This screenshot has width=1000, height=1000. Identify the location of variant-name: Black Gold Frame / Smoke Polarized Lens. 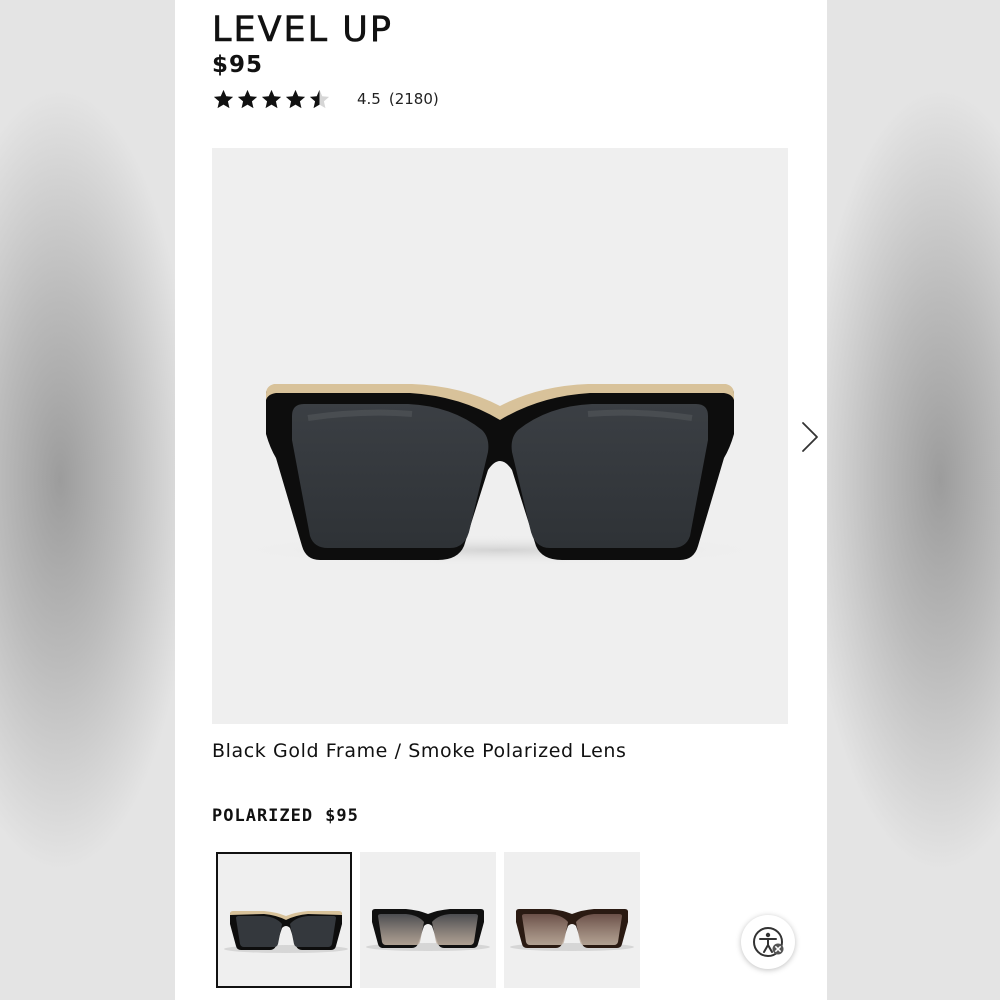
(419, 751).